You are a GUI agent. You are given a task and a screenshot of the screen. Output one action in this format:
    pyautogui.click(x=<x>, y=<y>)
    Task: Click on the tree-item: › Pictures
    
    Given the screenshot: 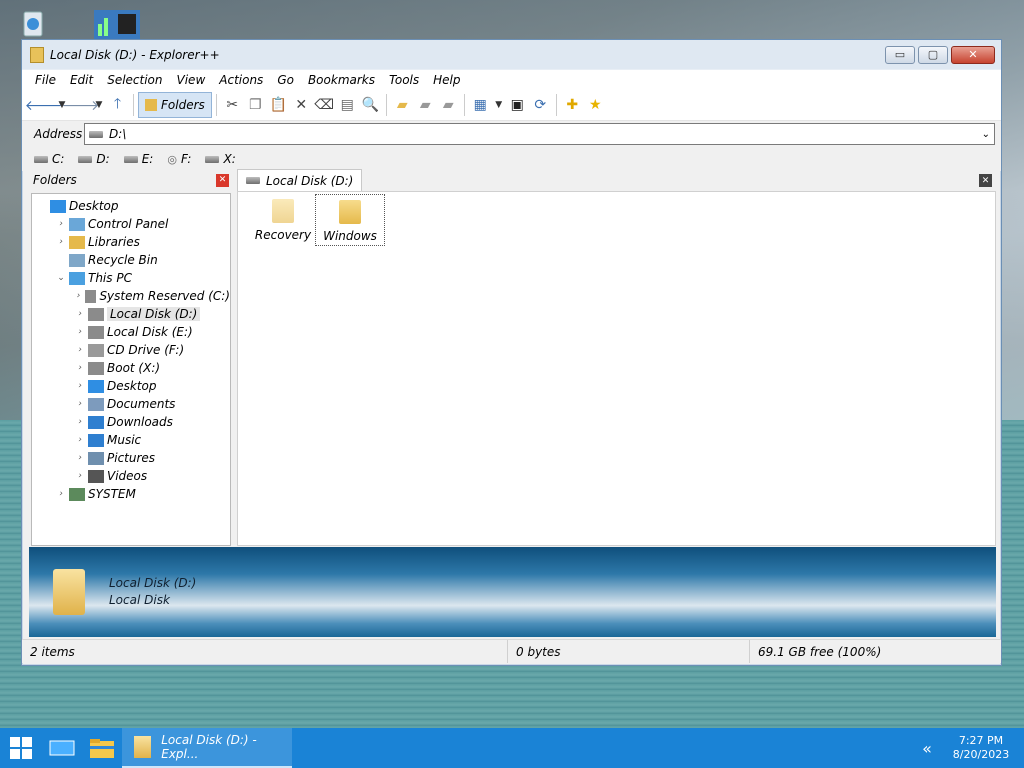 What is the action you would take?
    pyautogui.click(x=131, y=458)
    